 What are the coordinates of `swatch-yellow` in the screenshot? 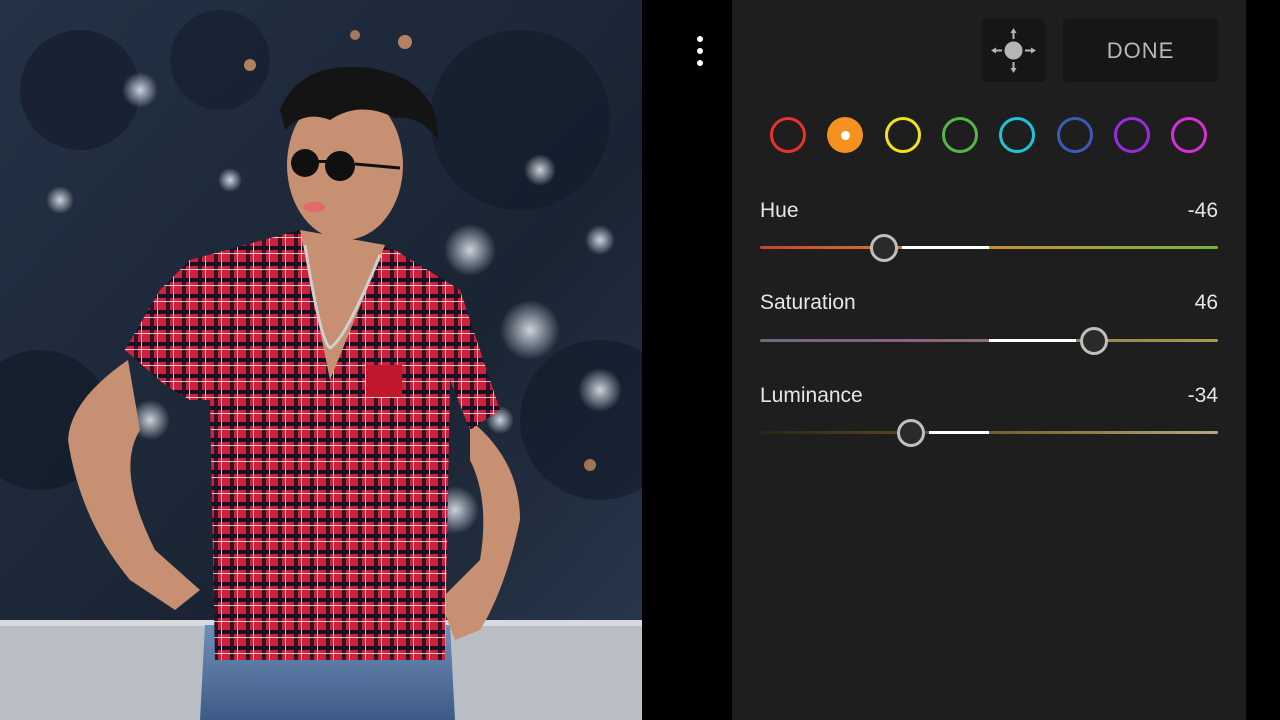 It's located at (903, 135).